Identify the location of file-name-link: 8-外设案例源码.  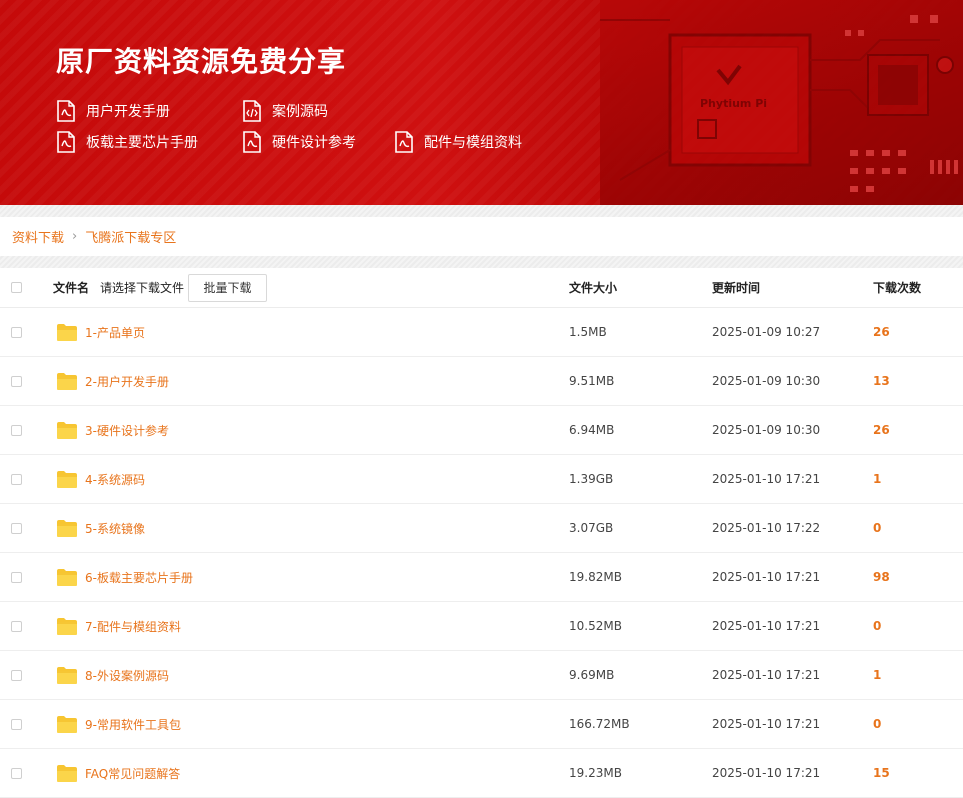
(127, 675).